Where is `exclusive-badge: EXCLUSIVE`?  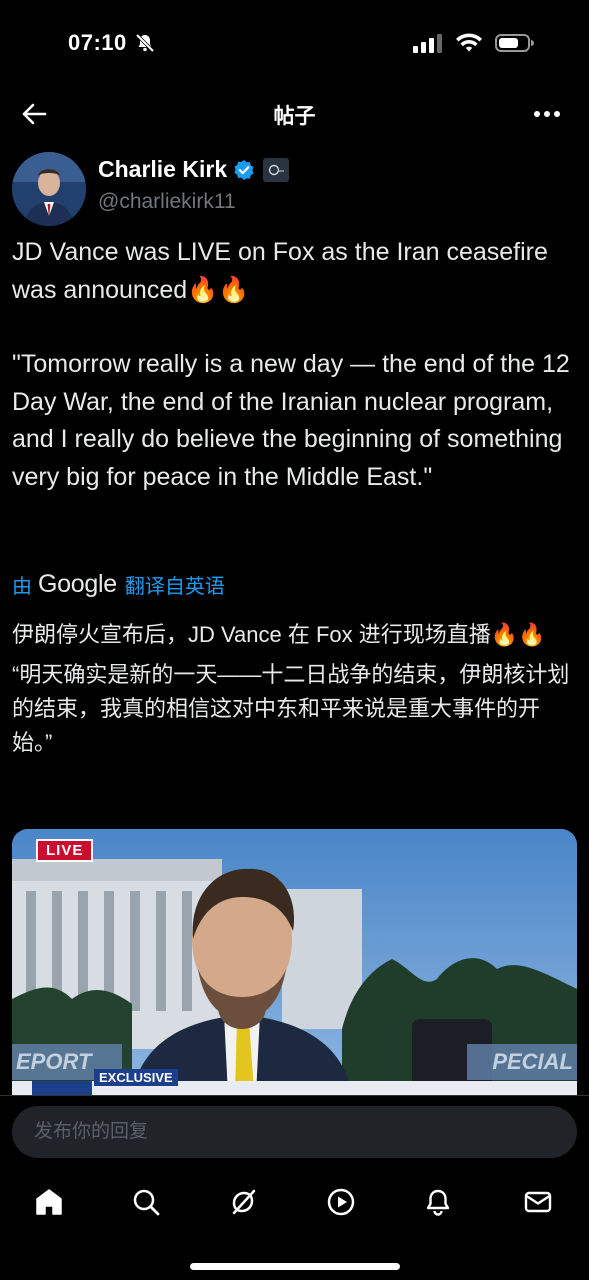 exclusive-badge: EXCLUSIVE is located at coordinates (136, 1077).